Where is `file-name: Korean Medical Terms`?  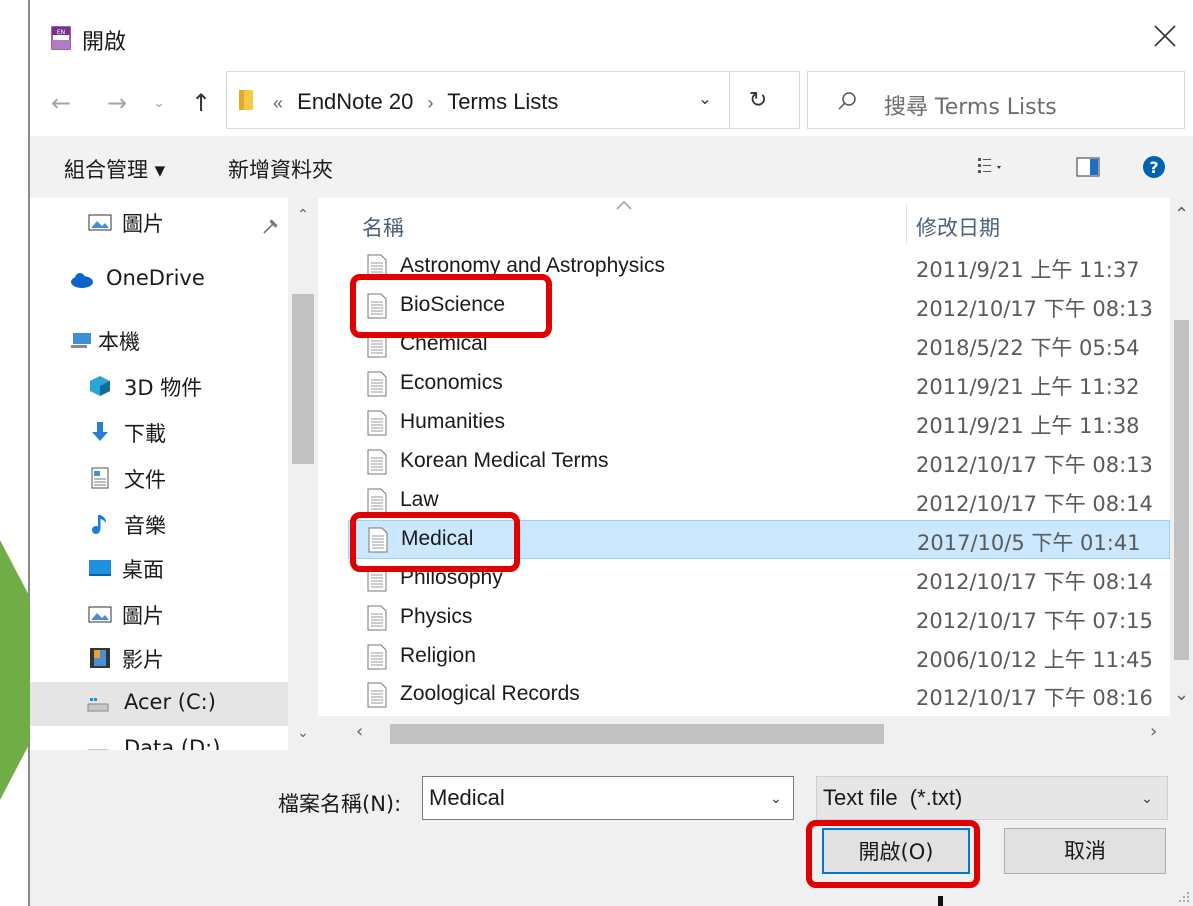 file-name: Korean Medical Terms is located at coordinates (504, 460).